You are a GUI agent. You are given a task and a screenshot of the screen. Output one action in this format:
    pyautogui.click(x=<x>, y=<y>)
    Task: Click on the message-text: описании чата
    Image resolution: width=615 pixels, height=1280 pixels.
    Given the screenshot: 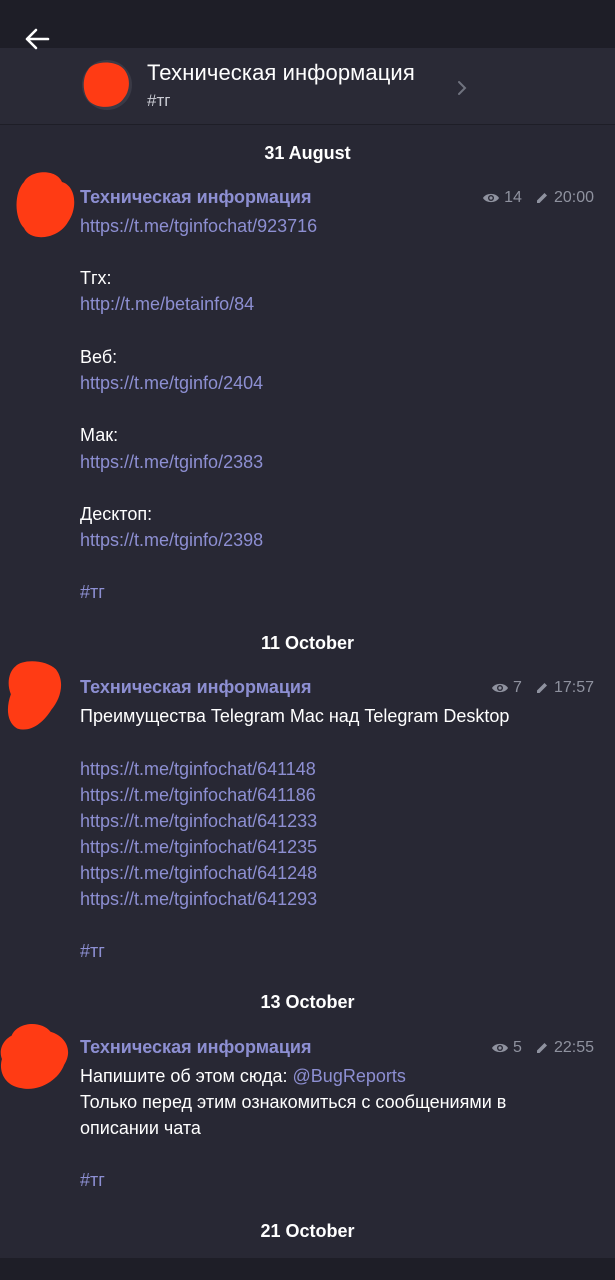 What is the action you would take?
    pyautogui.click(x=140, y=1128)
    